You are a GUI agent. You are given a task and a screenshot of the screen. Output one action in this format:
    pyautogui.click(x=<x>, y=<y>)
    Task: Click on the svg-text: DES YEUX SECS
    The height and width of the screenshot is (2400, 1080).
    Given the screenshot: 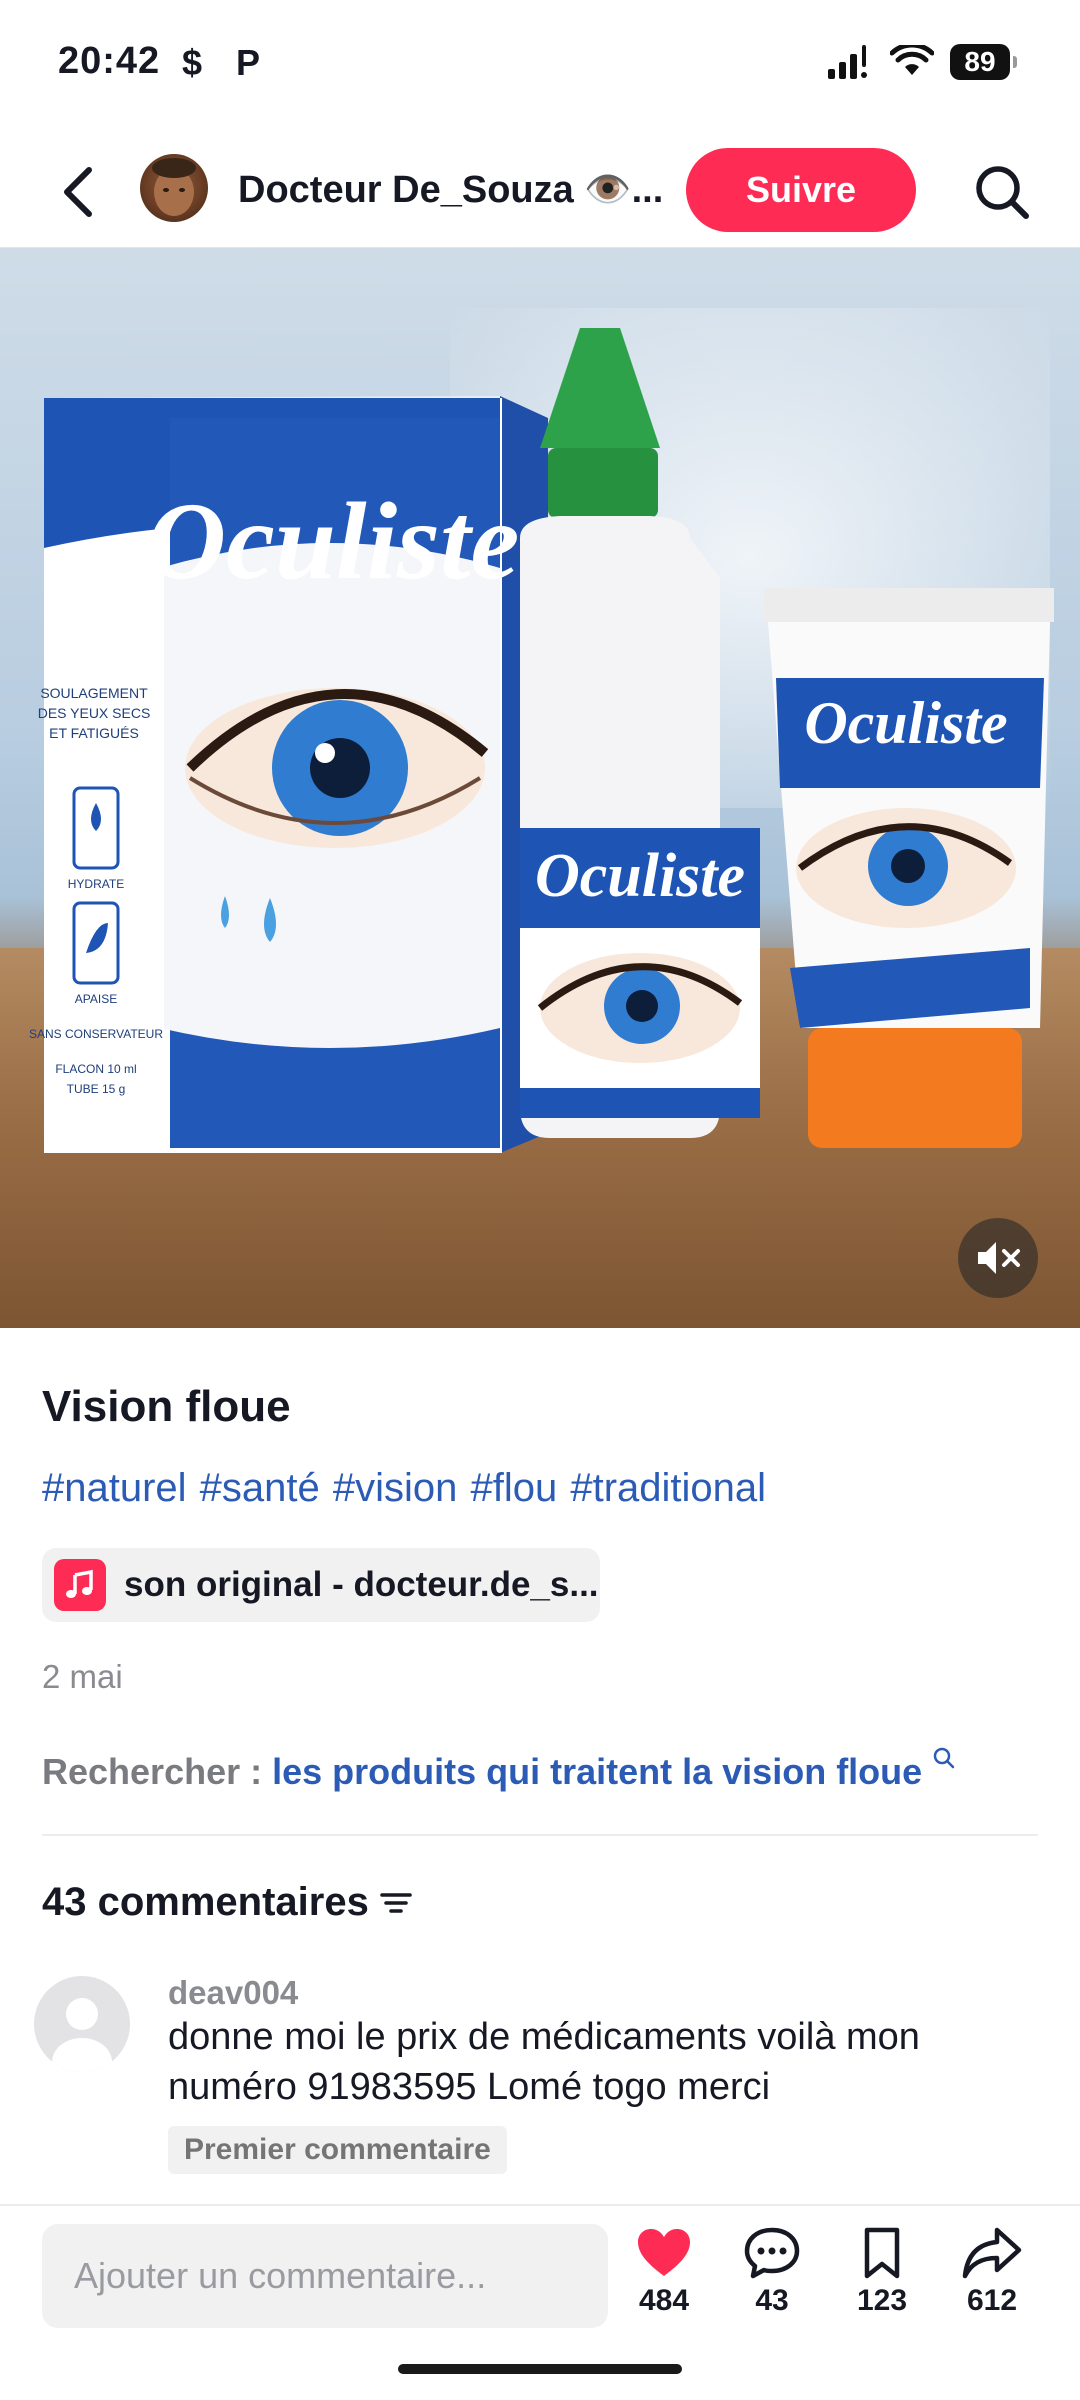 What is the action you would take?
    pyautogui.click(x=94, y=713)
    